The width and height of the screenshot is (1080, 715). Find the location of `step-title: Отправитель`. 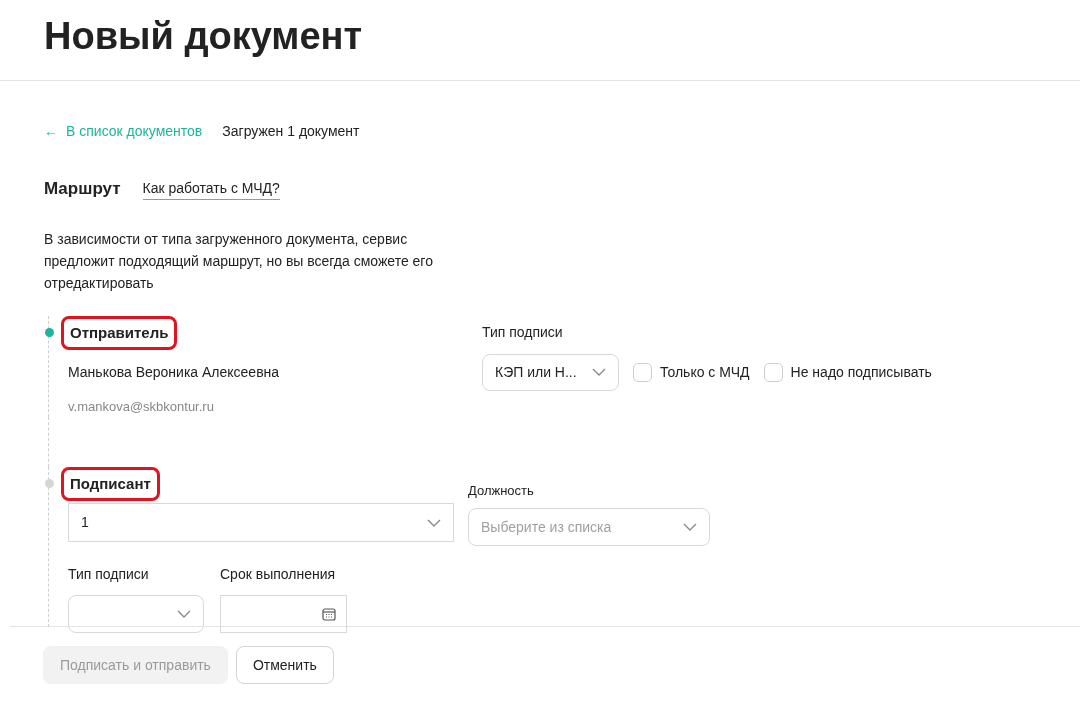

step-title: Отправитель is located at coordinates (119, 332).